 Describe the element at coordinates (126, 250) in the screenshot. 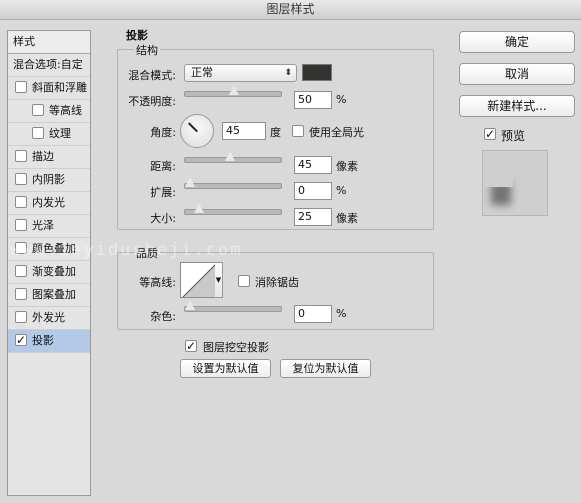

I see `watermark-text: www.ieyidusheji.com` at that location.